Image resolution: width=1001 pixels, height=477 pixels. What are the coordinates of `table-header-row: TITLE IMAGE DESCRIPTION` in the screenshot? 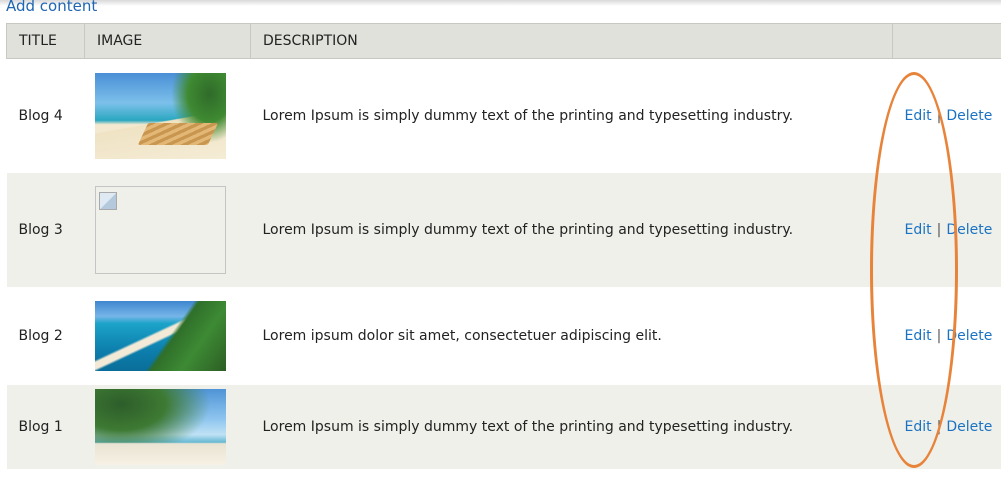 It's located at (503, 41).